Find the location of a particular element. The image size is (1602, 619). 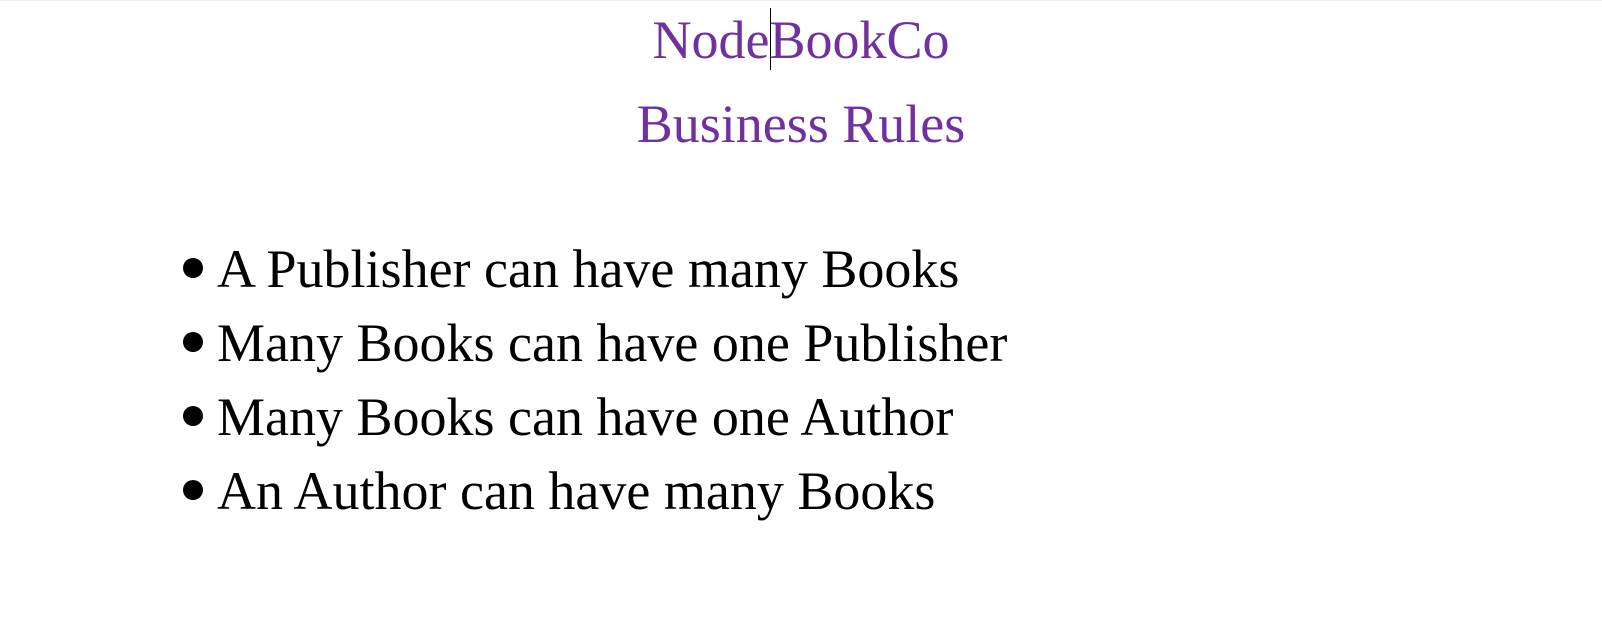

rule-text: Many Books can have one Publisher is located at coordinates (612, 343).